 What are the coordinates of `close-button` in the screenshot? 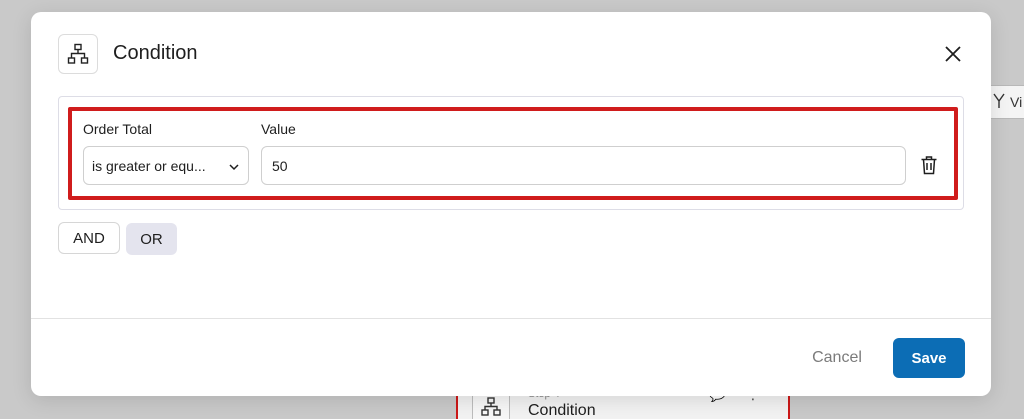 It's located at (953, 54).